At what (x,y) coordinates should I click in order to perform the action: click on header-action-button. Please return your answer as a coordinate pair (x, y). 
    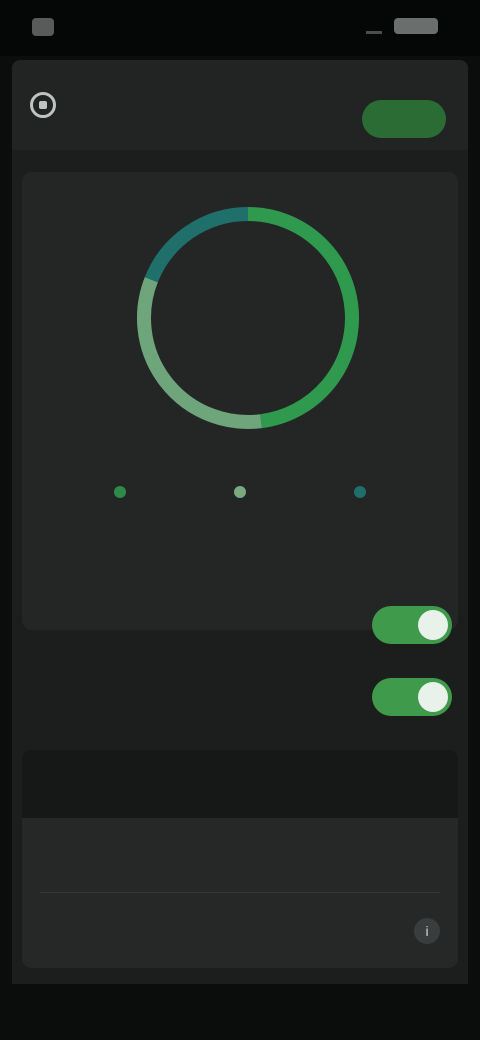
    Looking at the image, I should click on (404, 119).